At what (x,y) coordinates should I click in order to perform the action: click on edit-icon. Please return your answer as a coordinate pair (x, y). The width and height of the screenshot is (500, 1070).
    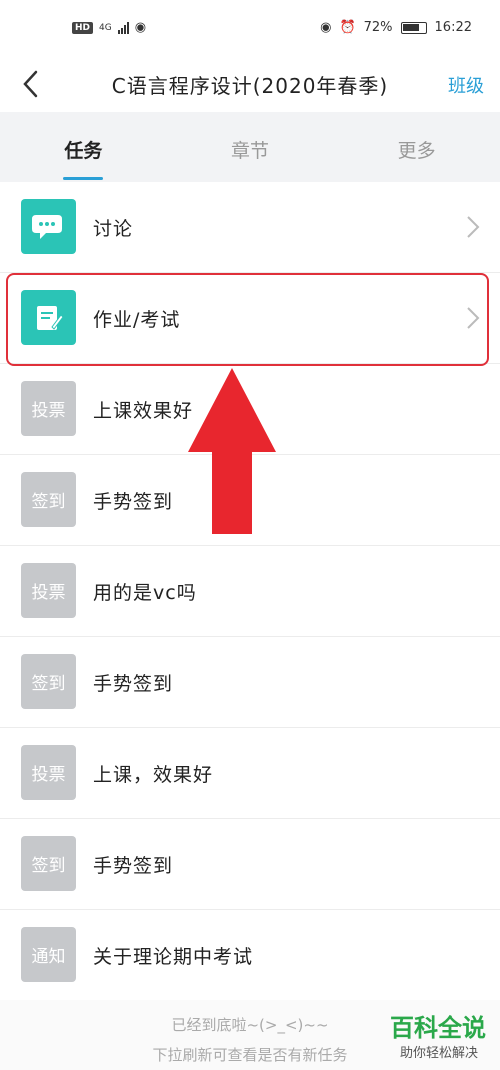
    Looking at the image, I should click on (48, 317).